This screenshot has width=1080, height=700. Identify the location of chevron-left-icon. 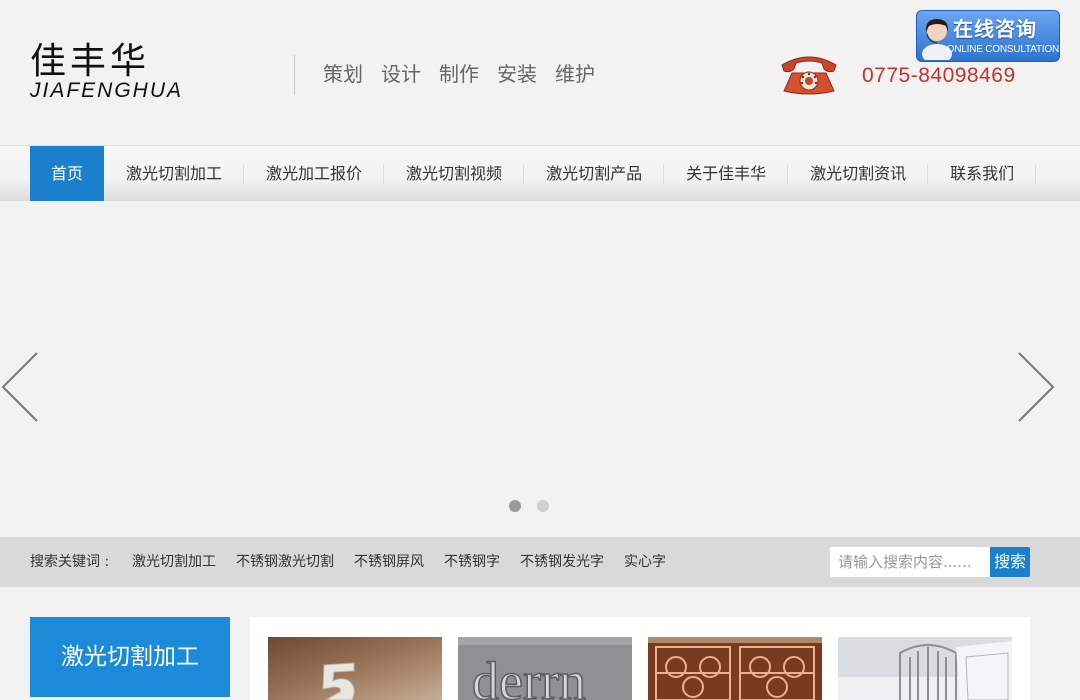
(20, 387).